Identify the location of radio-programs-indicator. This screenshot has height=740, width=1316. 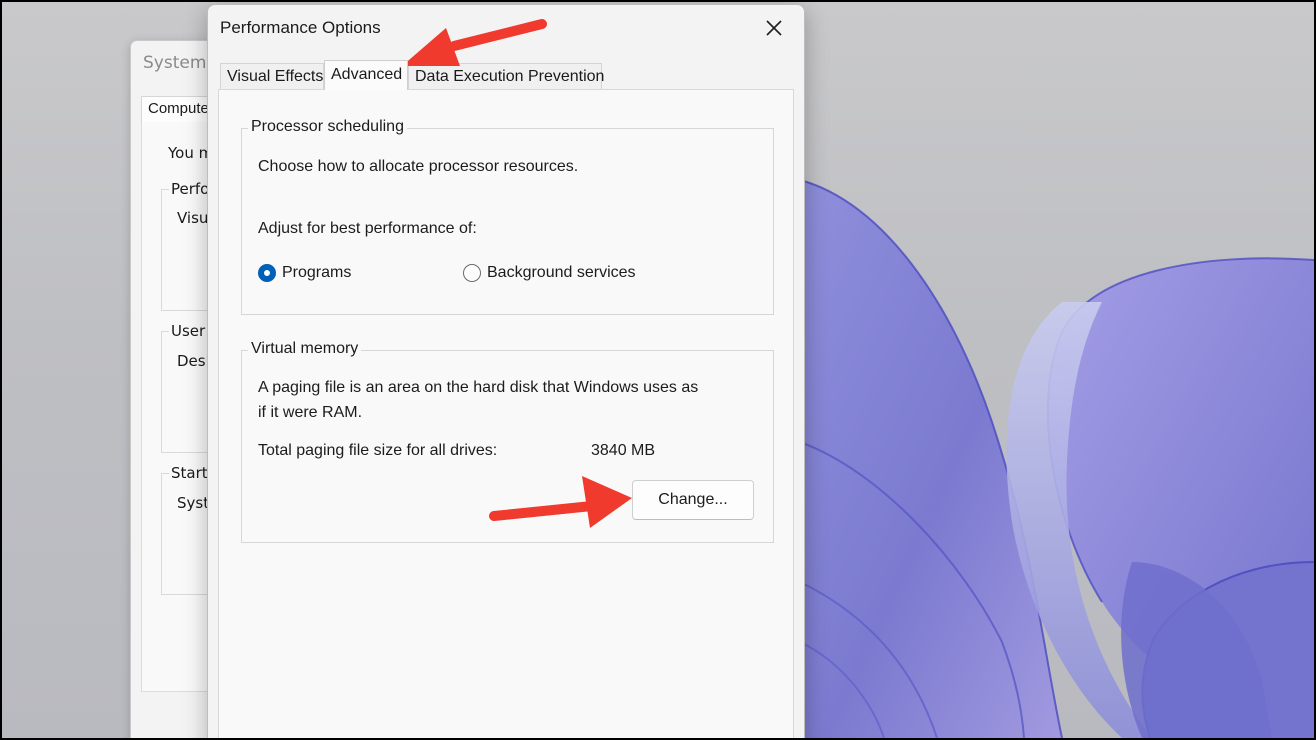
(267, 273).